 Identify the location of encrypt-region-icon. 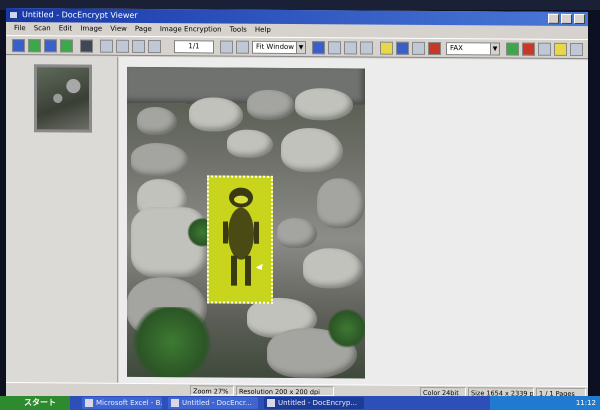
(402, 48).